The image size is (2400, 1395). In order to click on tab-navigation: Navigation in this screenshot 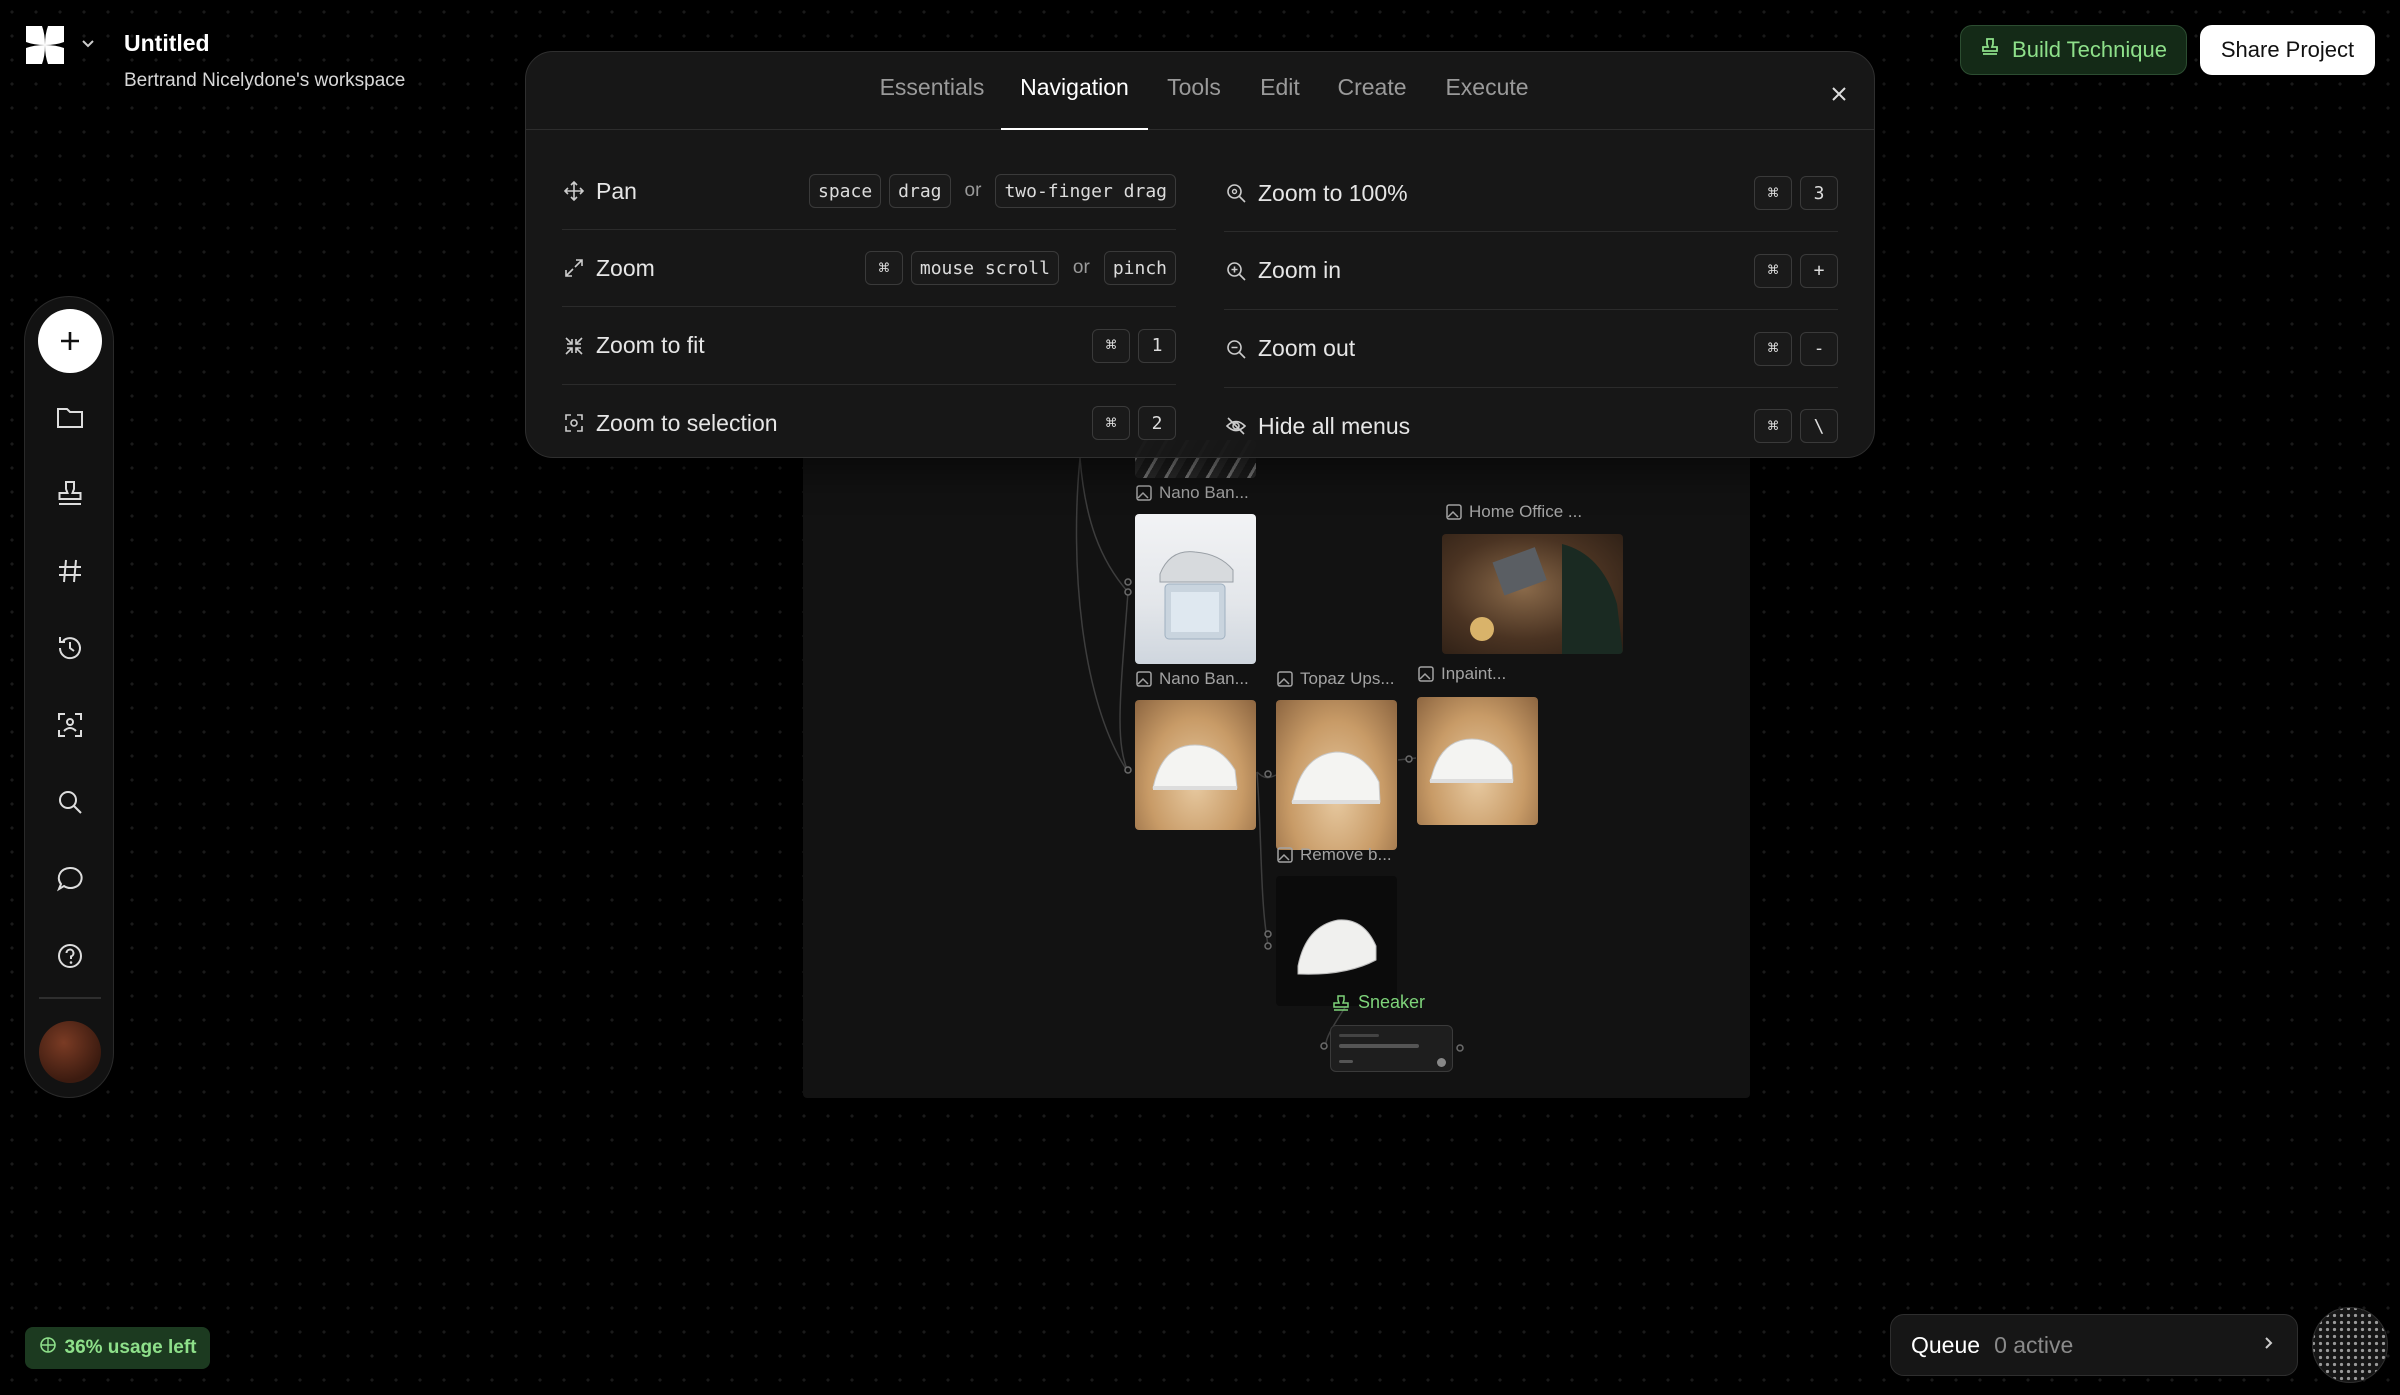, I will do `click(1074, 102)`.